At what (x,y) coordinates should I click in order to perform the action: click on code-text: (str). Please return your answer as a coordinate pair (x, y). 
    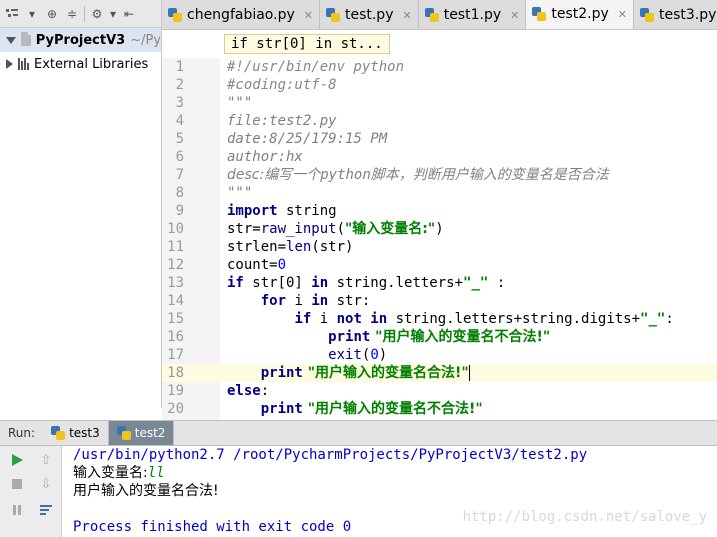
    Looking at the image, I should click on (332, 247).